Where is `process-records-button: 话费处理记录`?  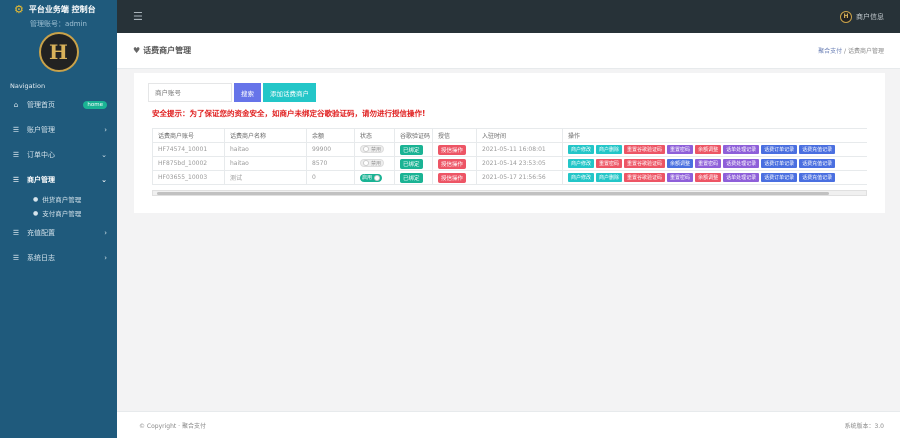 process-records-button: 话费处理记录 is located at coordinates (741, 163).